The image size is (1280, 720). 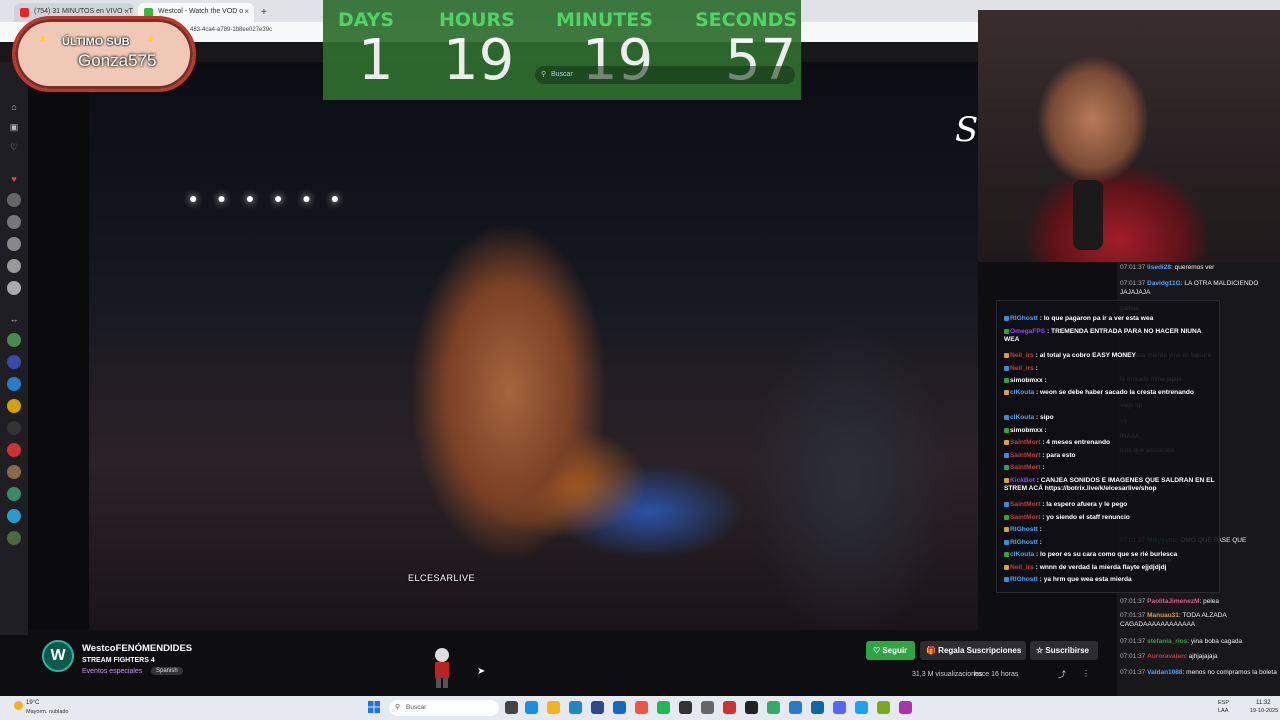 What do you see at coordinates (663, 707) in the screenshot?
I see `spotify-icon` at bounding box center [663, 707].